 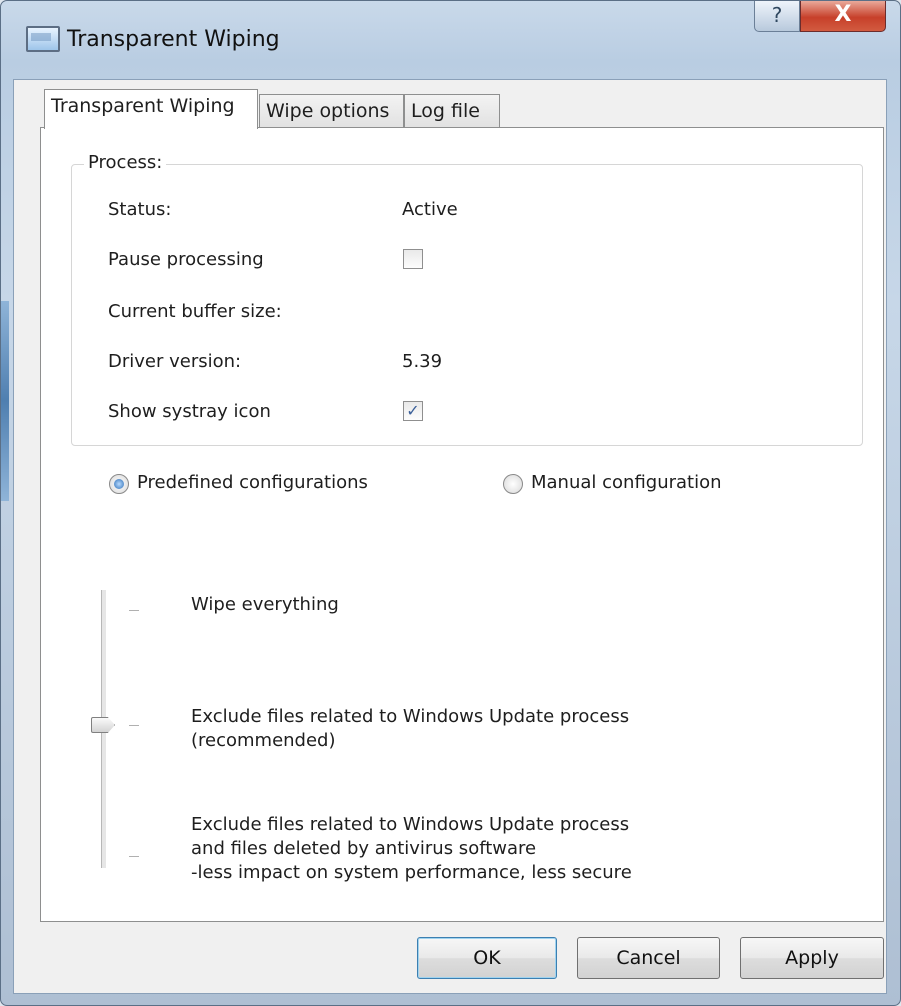 I want to click on pause-processing-label: Pause processing, so click(x=186, y=259).